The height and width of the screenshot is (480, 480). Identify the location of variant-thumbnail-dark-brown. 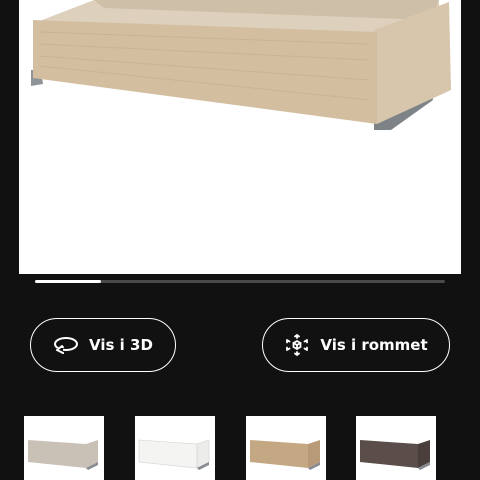
(396, 448).